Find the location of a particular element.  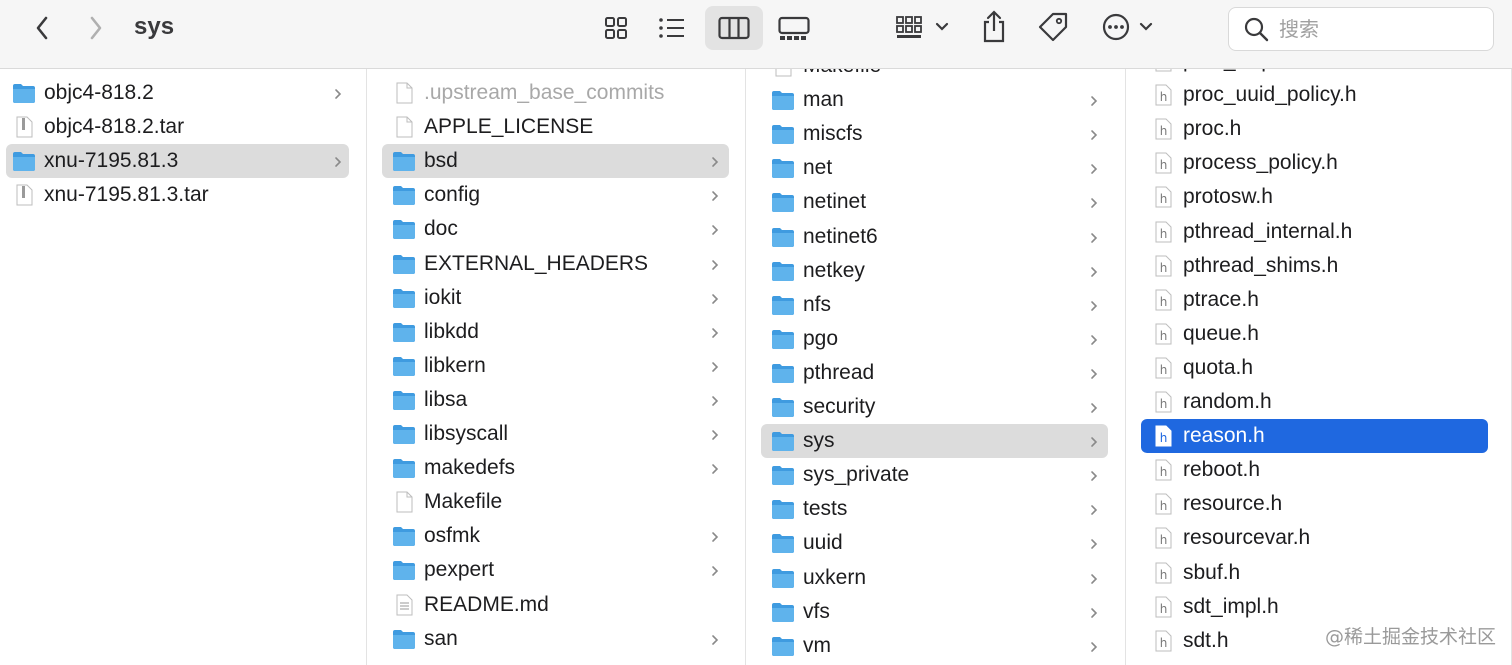

file-row: h resourcevar.h is located at coordinates (1318, 538).